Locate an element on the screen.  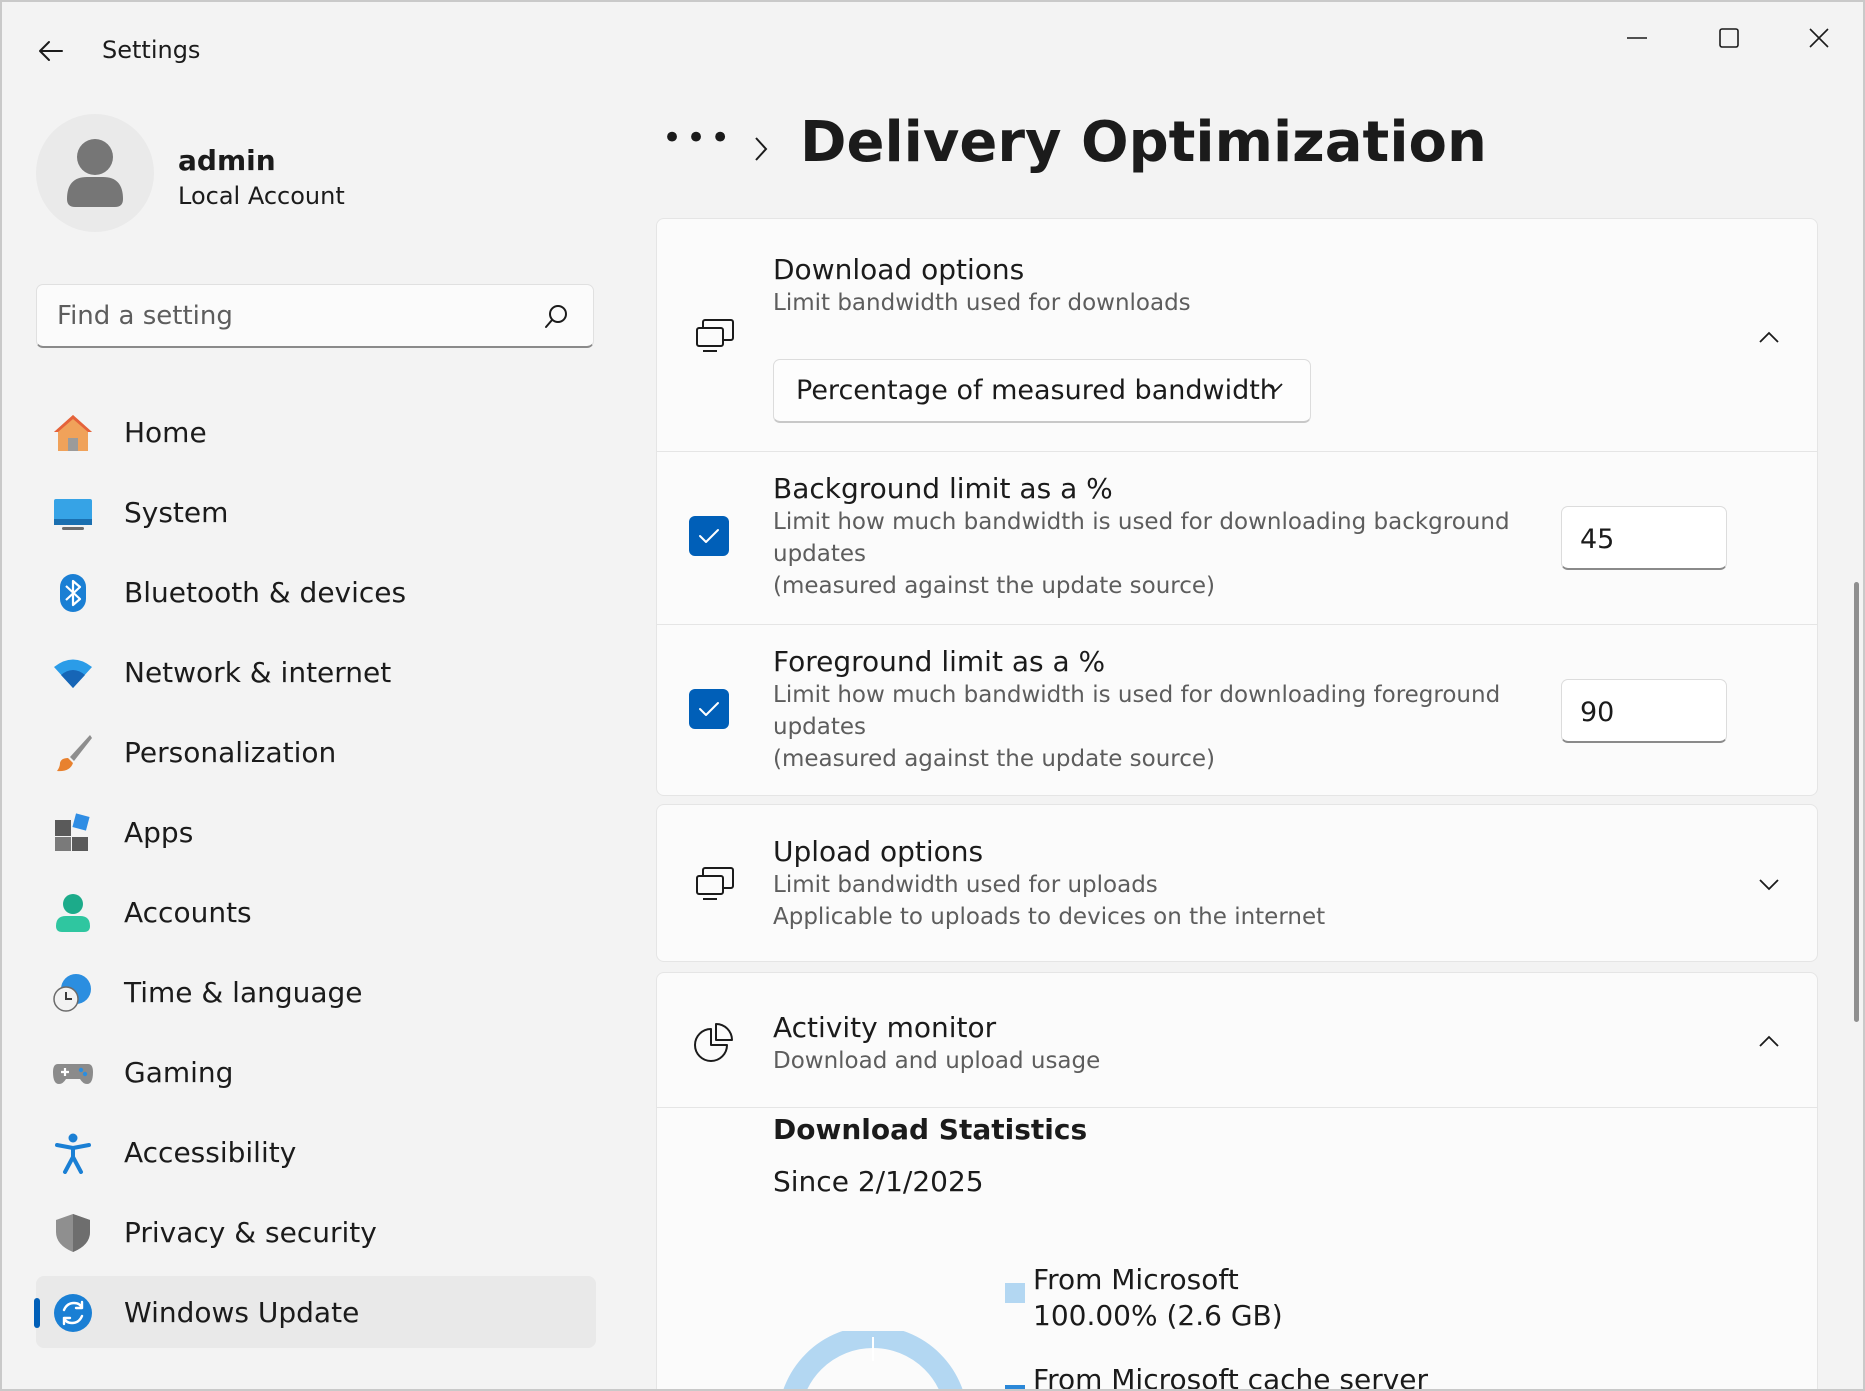
close-icon is located at coordinates (1819, 38).